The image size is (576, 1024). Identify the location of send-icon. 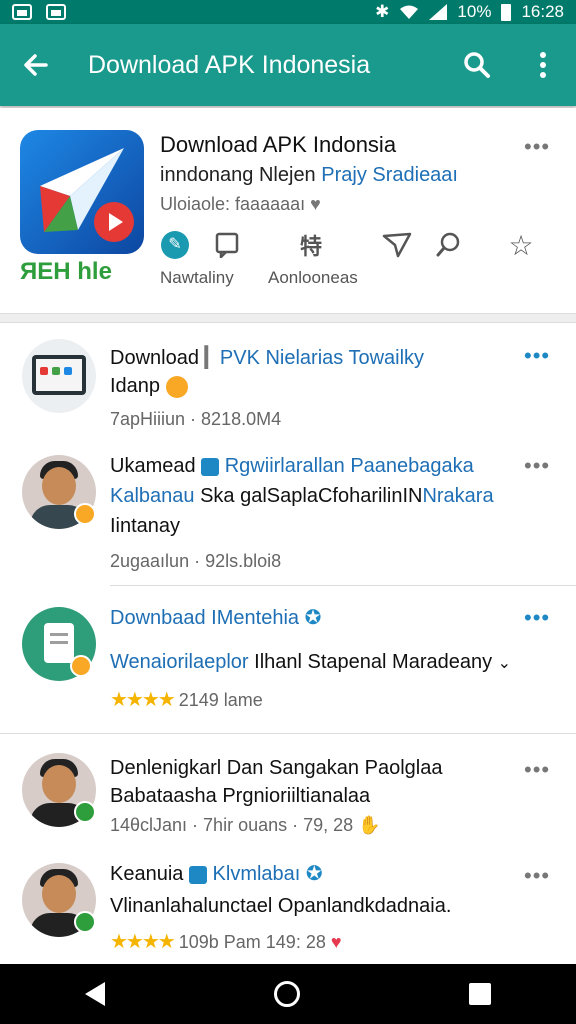
(397, 245).